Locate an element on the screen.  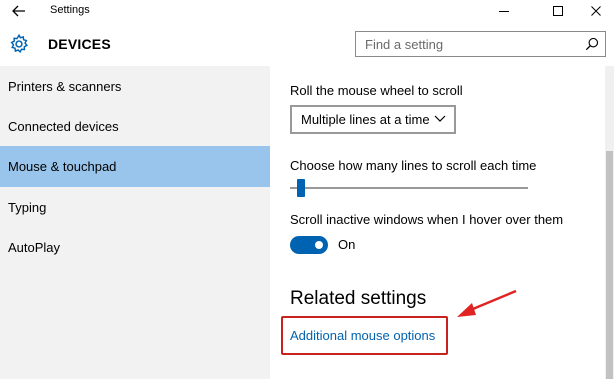
toggle-state-label: On is located at coordinates (347, 244).